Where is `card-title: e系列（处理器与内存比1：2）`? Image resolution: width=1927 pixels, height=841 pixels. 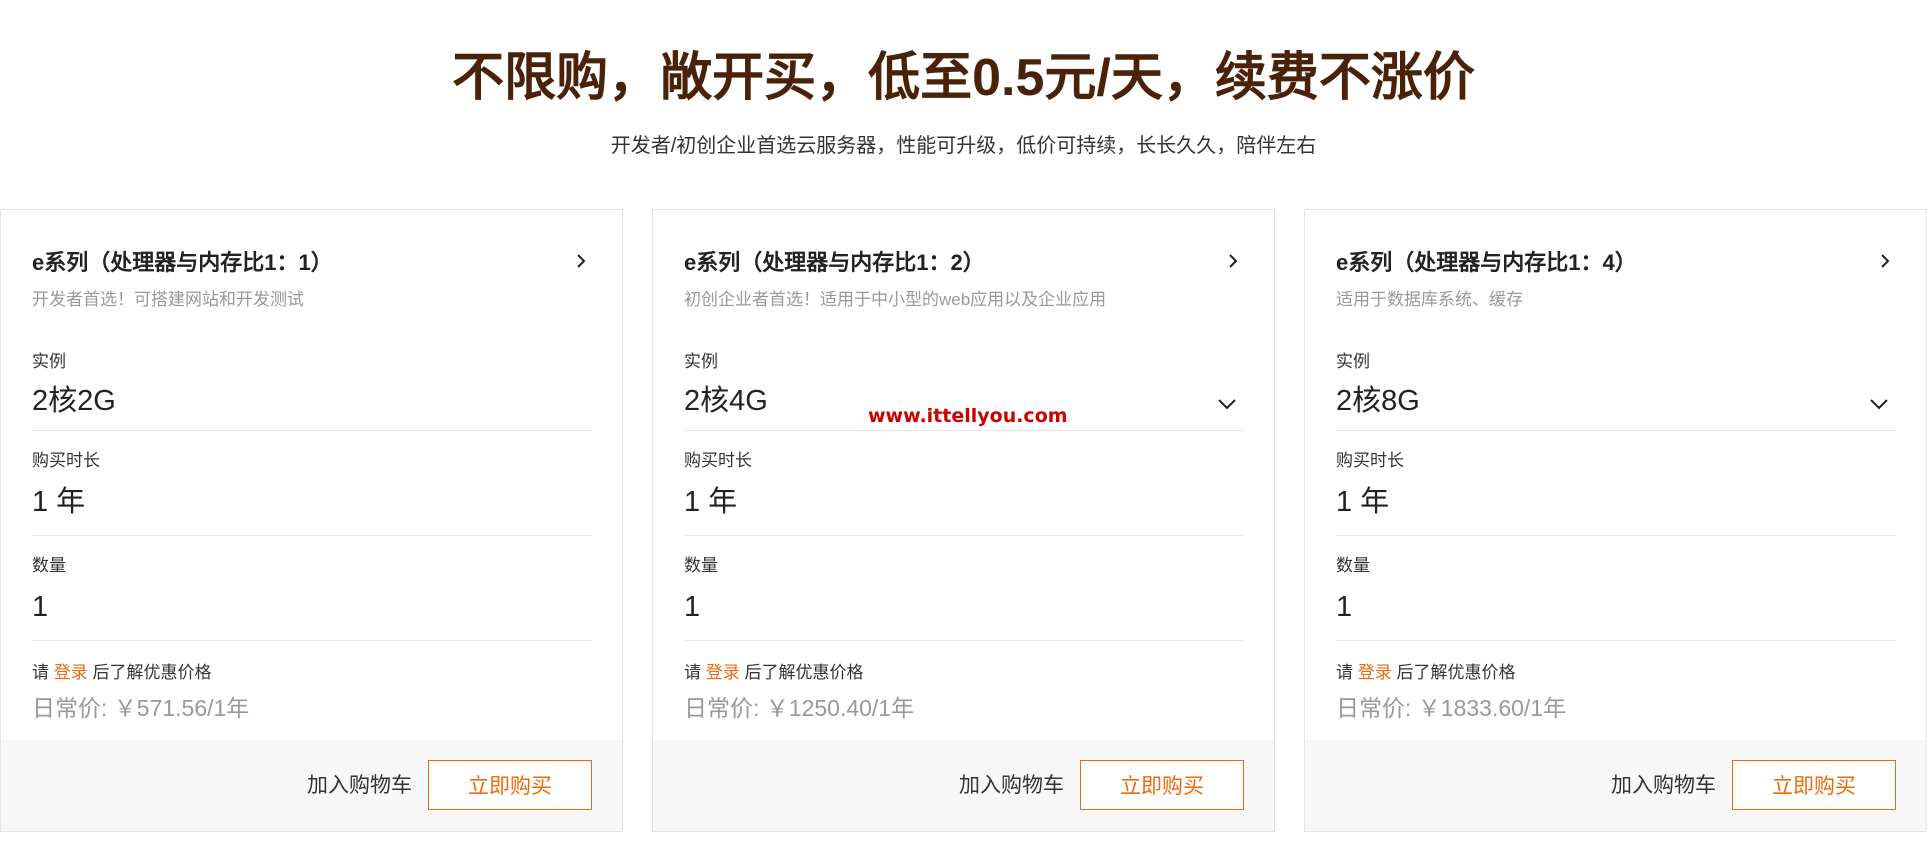
card-title: e系列（处理器与内存比1：2） is located at coordinates (834, 263).